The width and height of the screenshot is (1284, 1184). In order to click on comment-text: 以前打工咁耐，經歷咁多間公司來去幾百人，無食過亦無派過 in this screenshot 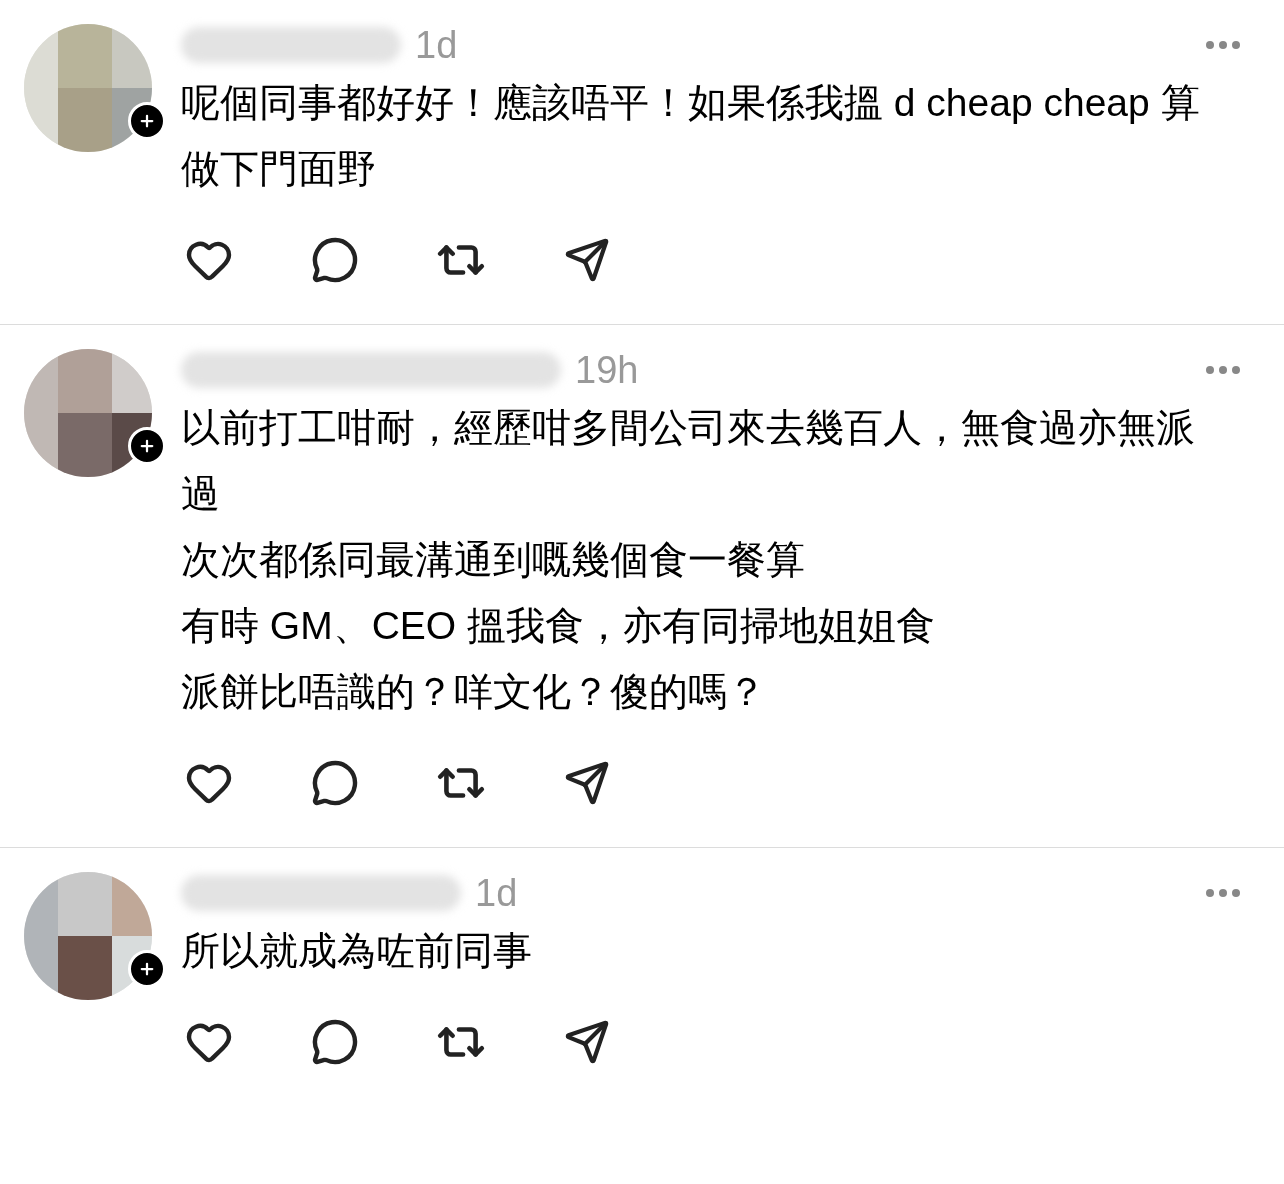, I will do `click(688, 461)`.